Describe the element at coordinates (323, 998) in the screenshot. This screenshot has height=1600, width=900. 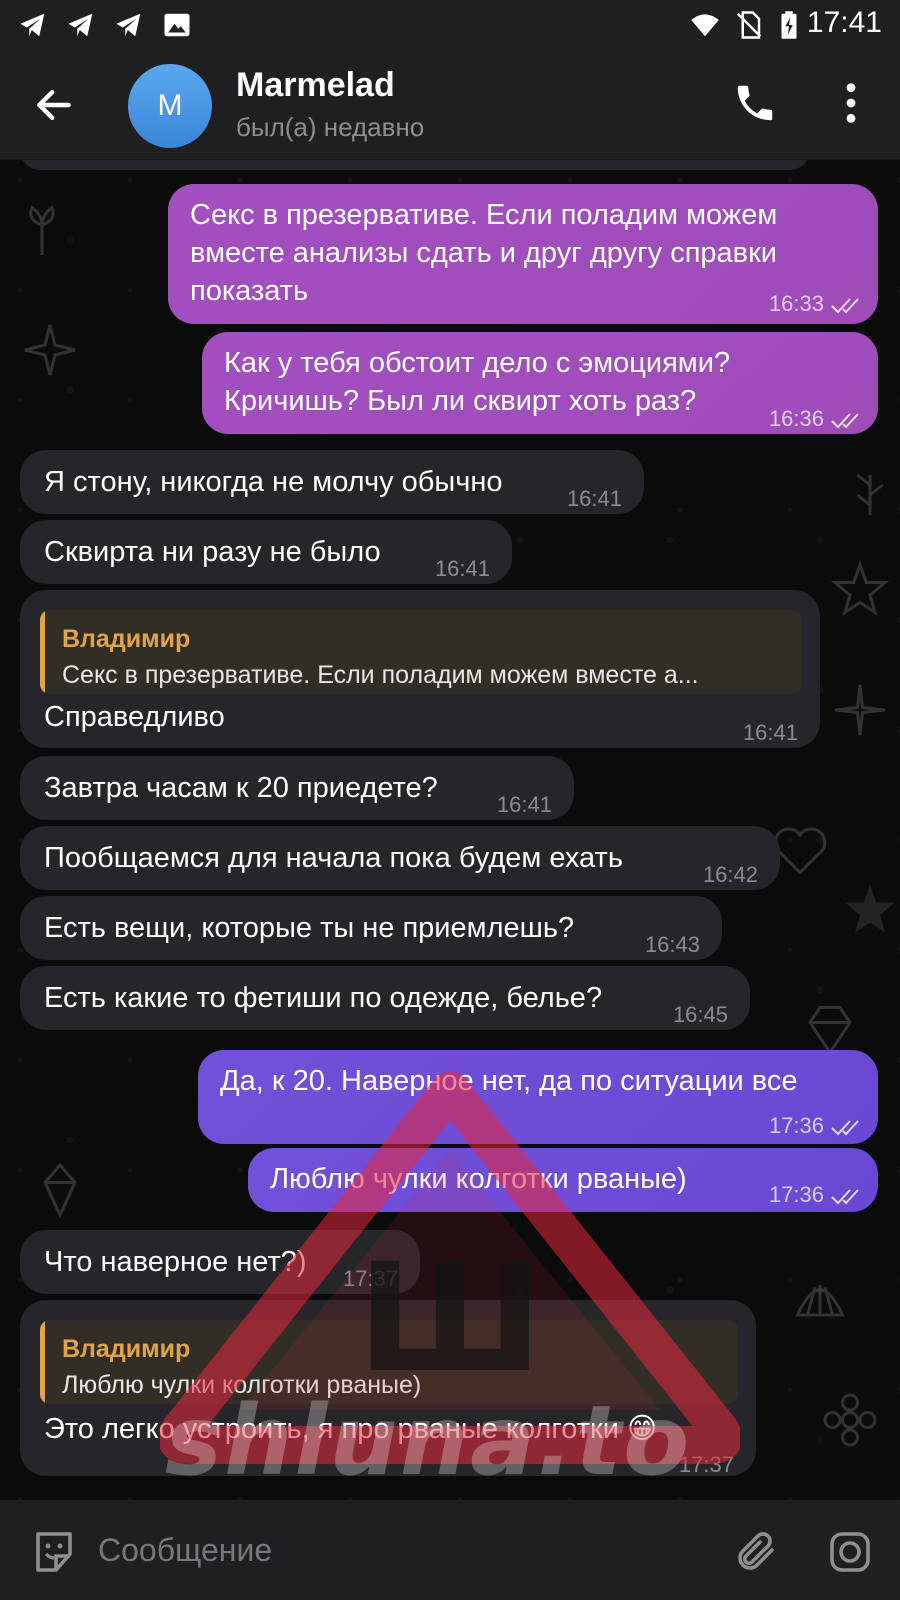
I see `message-text: Есть какие то фетиши по одежде, белье?` at that location.